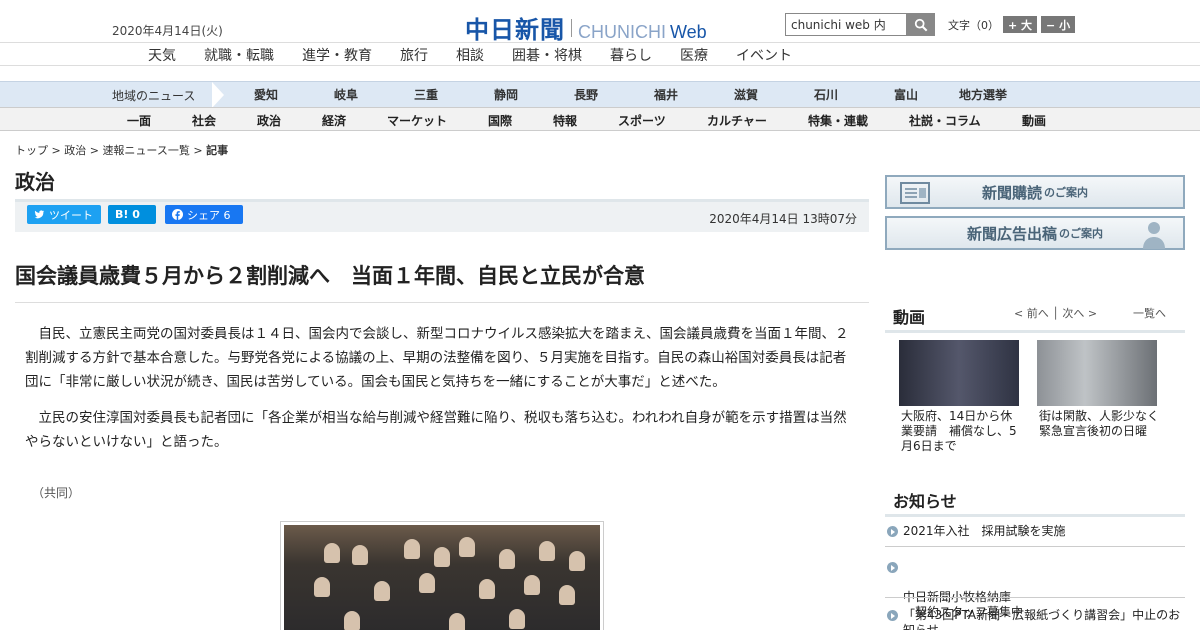  What do you see at coordinates (622, 32) in the screenshot?
I see `logo-en: CHUNICHI` at bounding box center [622, 32].